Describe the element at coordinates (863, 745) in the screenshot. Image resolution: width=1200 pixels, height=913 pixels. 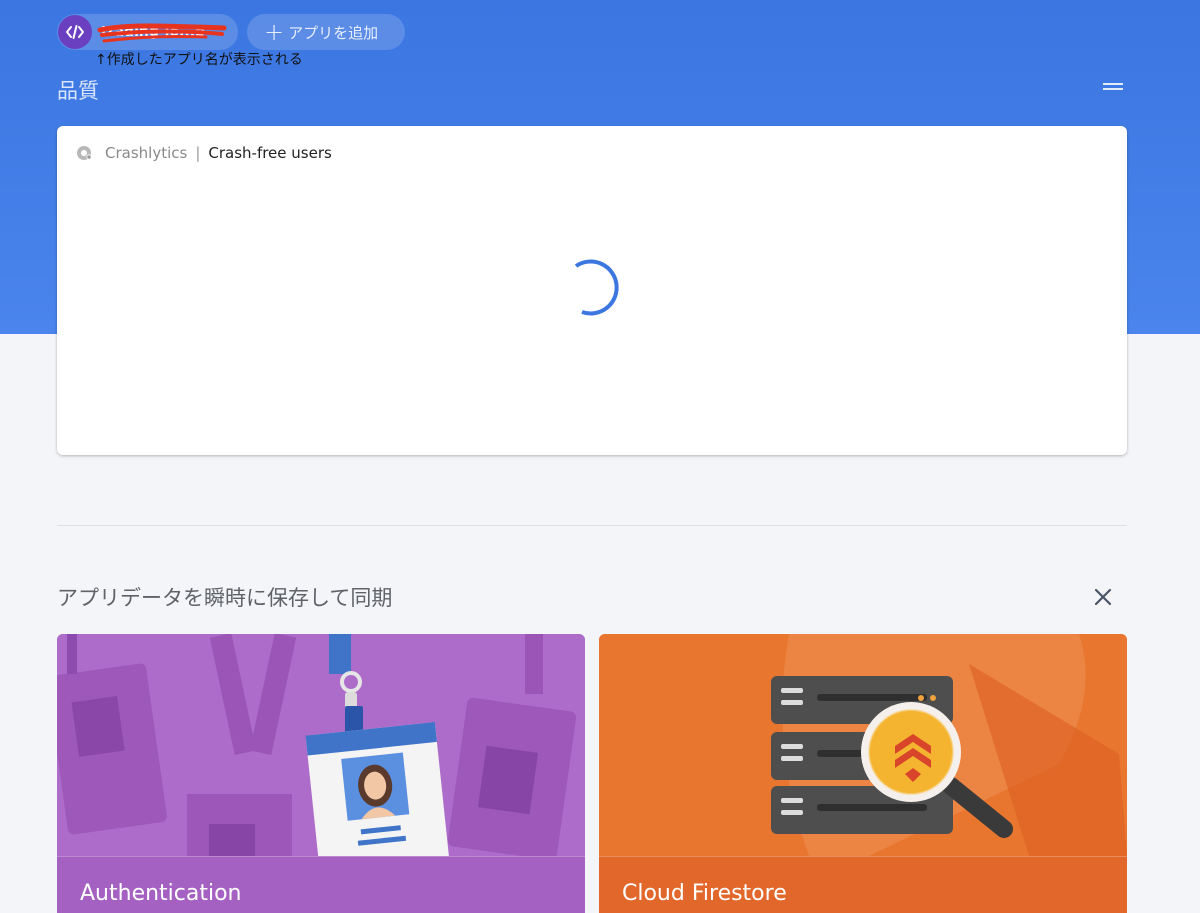
I see `database-search-illustration` at that location.